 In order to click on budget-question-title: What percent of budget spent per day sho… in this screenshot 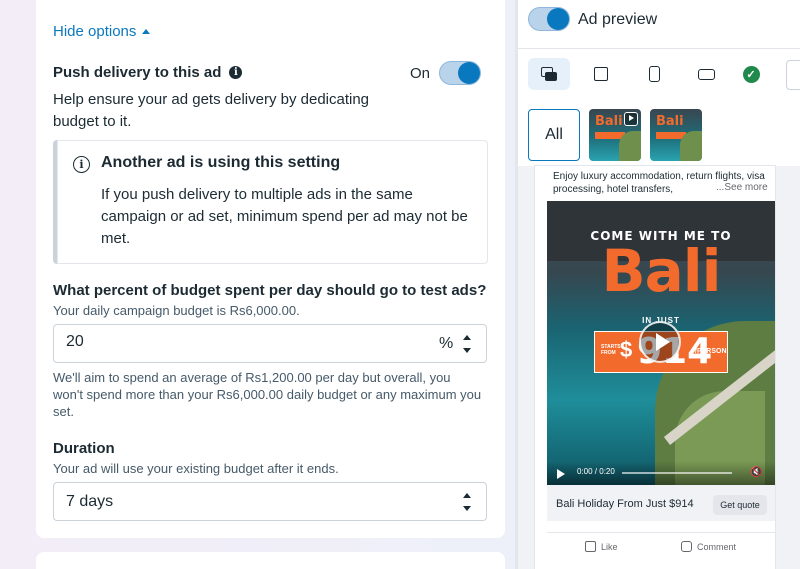, I will do `click(270, 290)`.